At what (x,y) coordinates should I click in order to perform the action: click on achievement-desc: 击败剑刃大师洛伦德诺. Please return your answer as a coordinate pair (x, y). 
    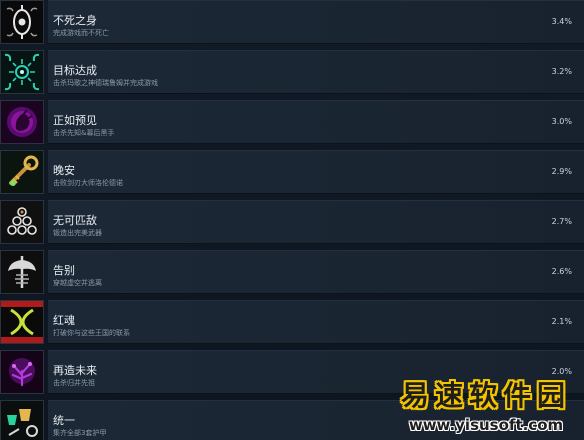
    Looking at the image, I should click on (88, 183).